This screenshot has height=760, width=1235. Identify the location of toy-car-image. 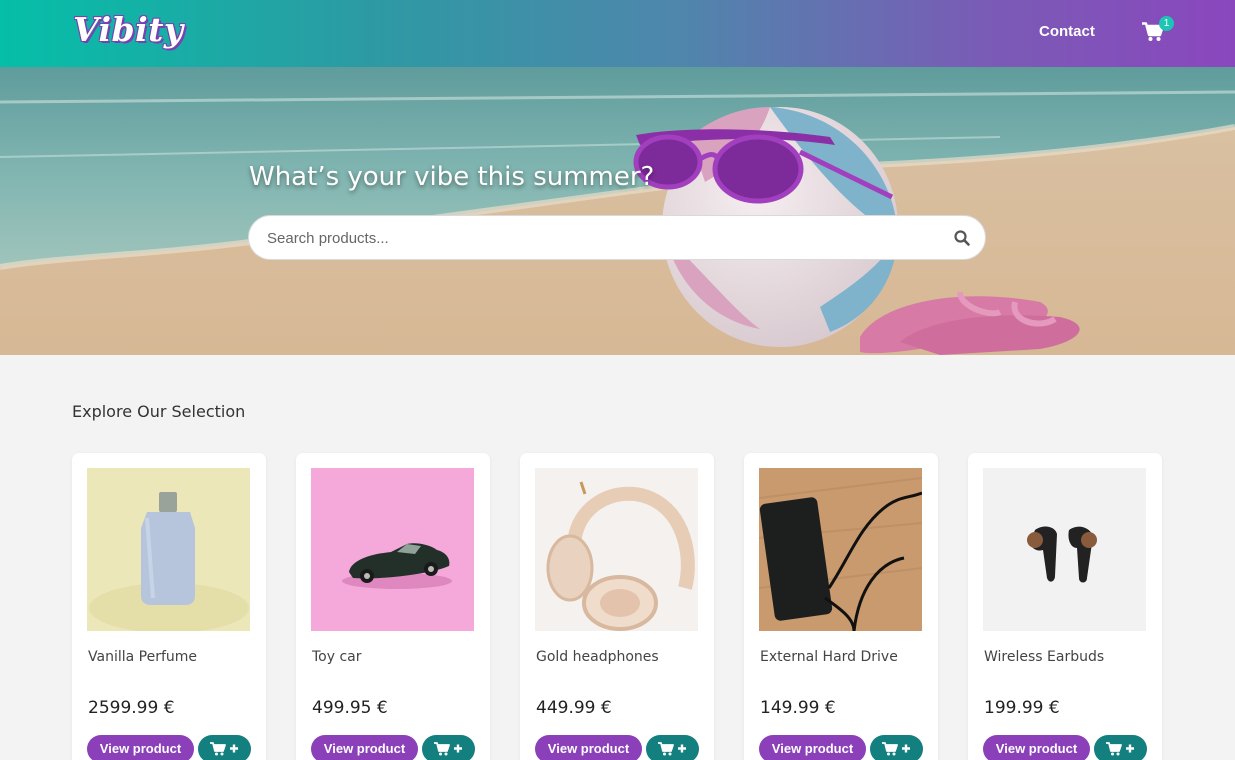
(392, 549).